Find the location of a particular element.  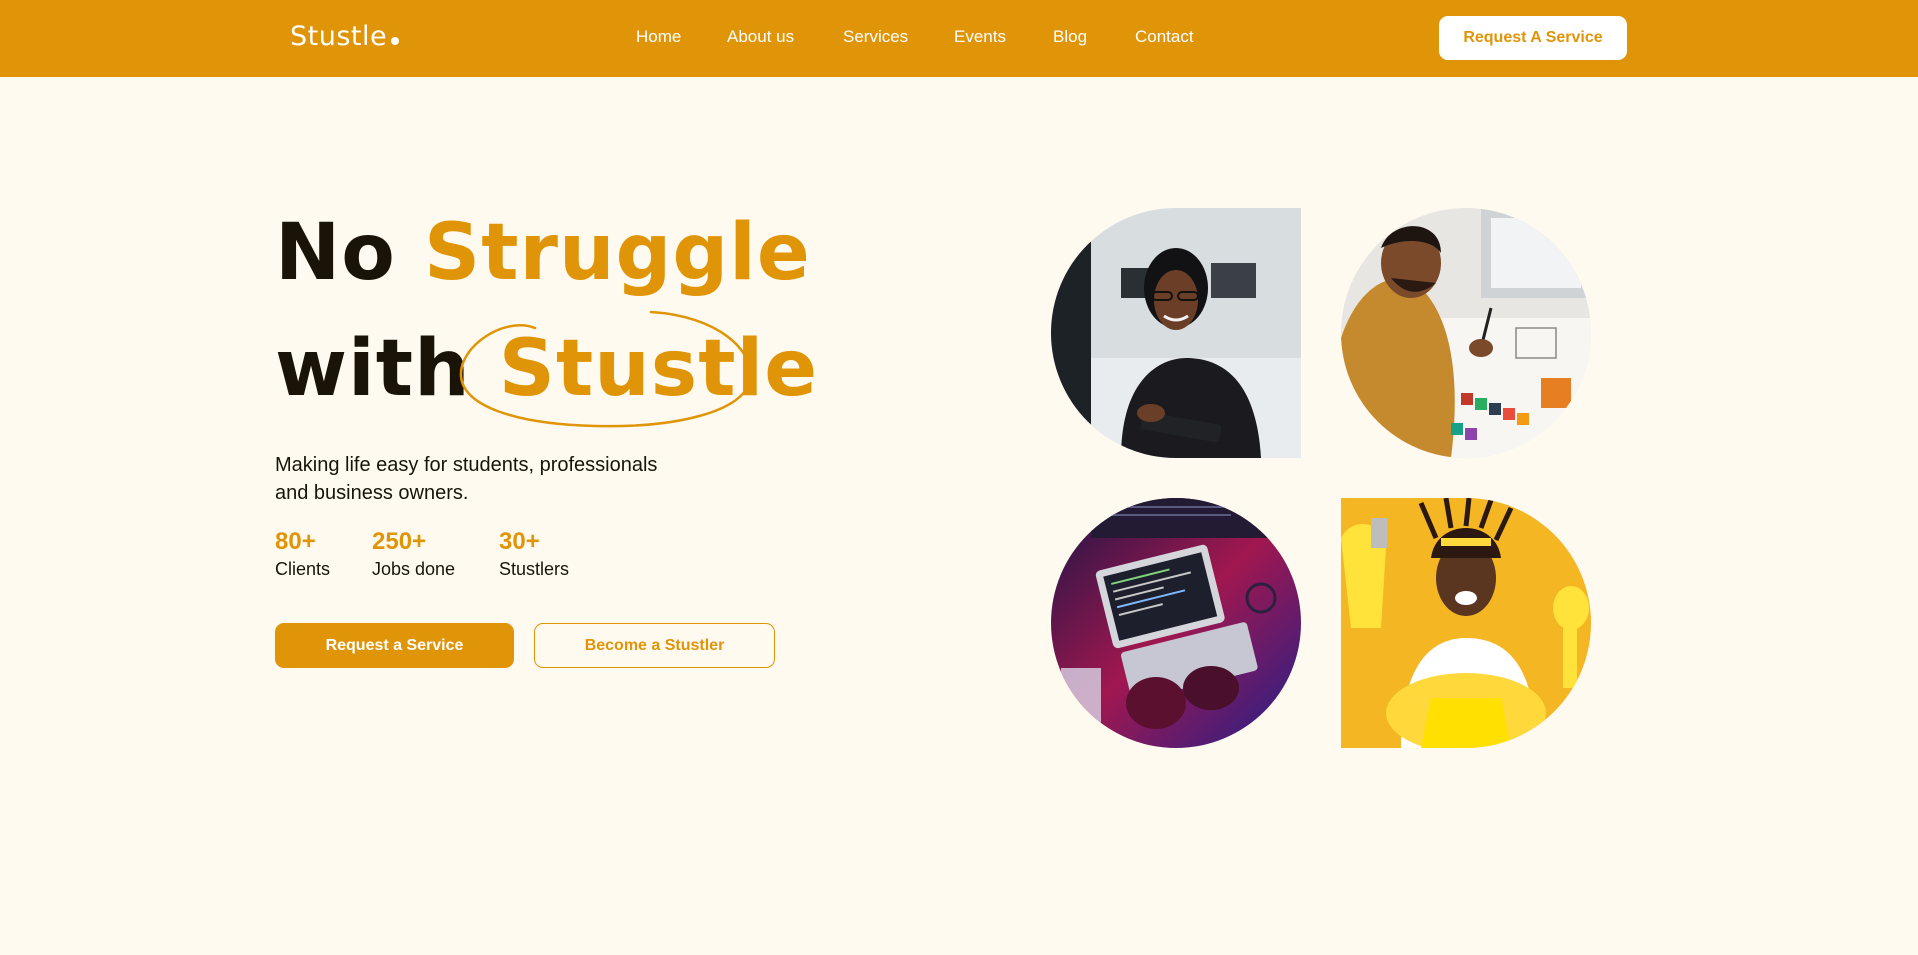

hero-title-line1: No Struggle is located at coordinates (543, 253).